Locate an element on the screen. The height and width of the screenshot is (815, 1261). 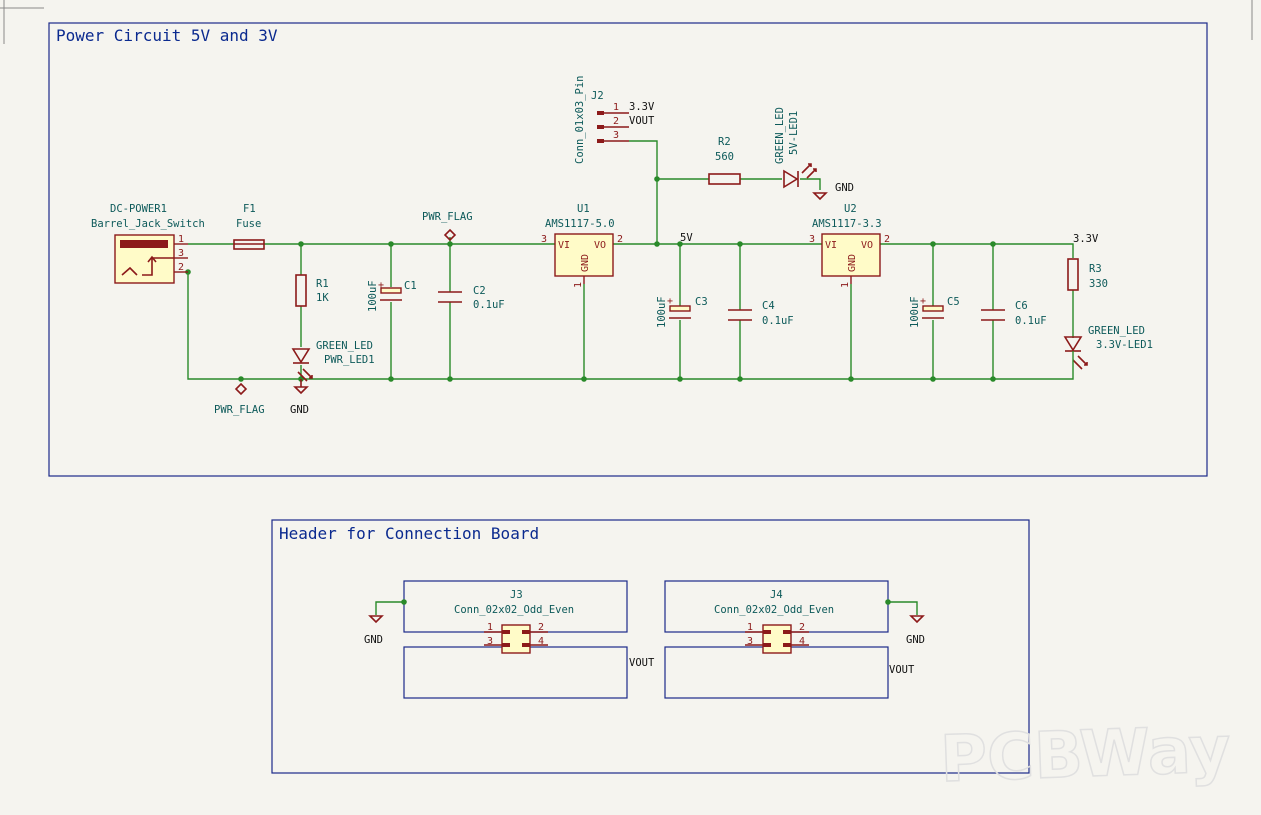
capacitor-c2: C2 0.1uF is located at coordinates (471, 298).